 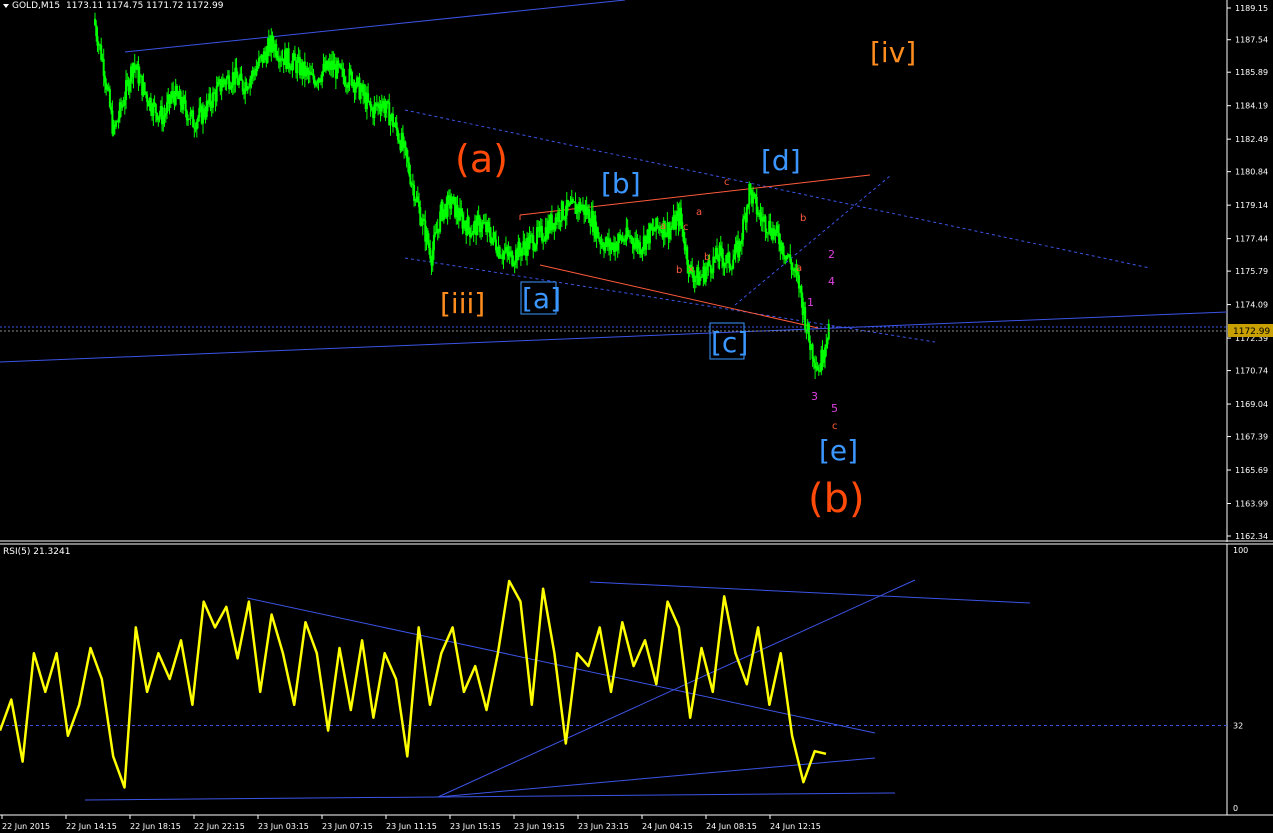 I want to click on price-tick-label: 1180.84, so click(x=1251, y=172).